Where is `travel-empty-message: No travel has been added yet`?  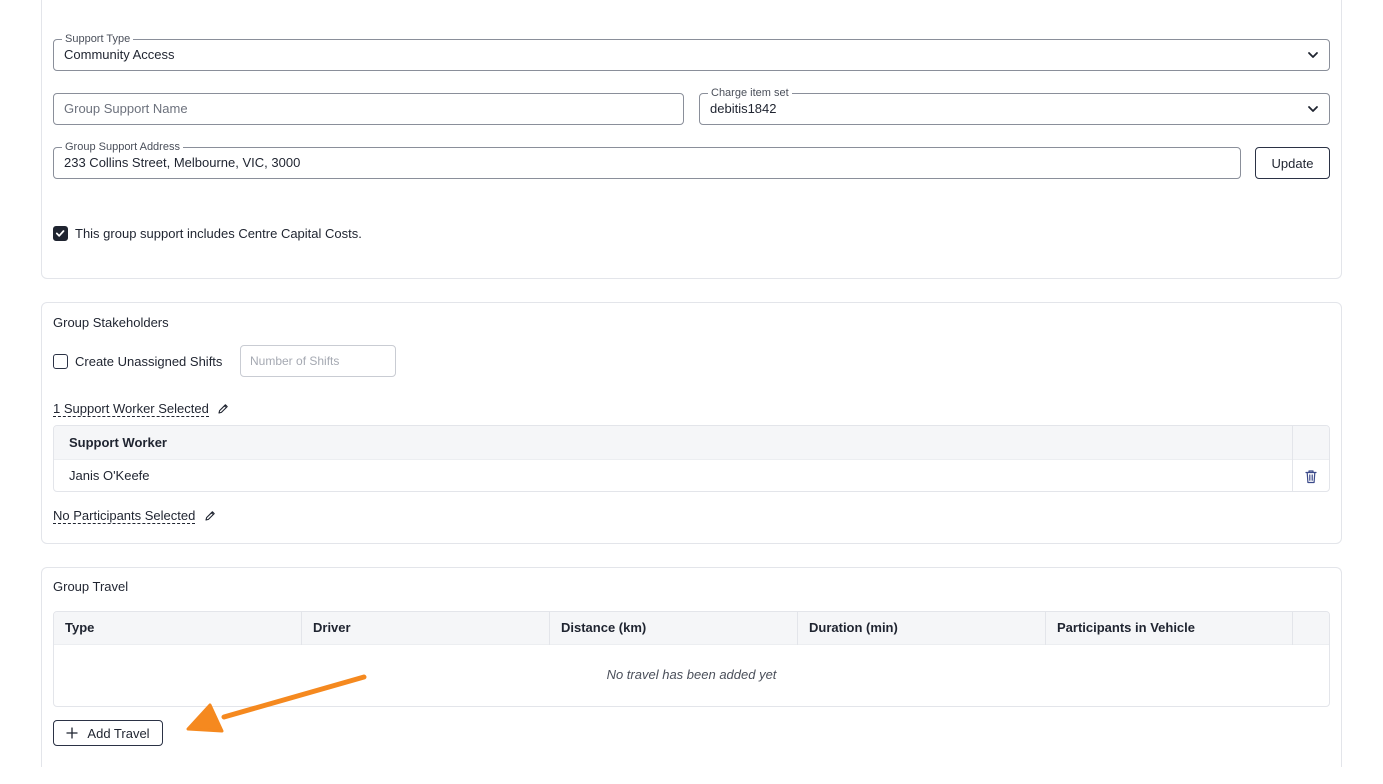 travel-empty-message: No travel has been added yet is located at coordinates (691, 674).